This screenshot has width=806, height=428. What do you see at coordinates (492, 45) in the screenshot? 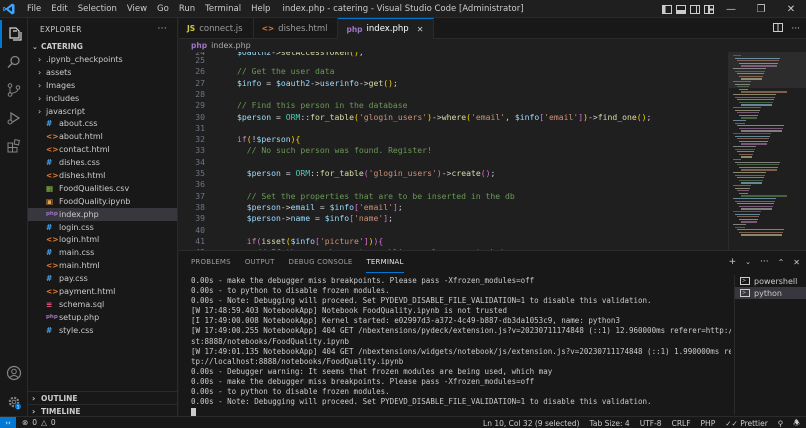
I see `breadcrumb: php index.php` at bounding box center [492, 45].